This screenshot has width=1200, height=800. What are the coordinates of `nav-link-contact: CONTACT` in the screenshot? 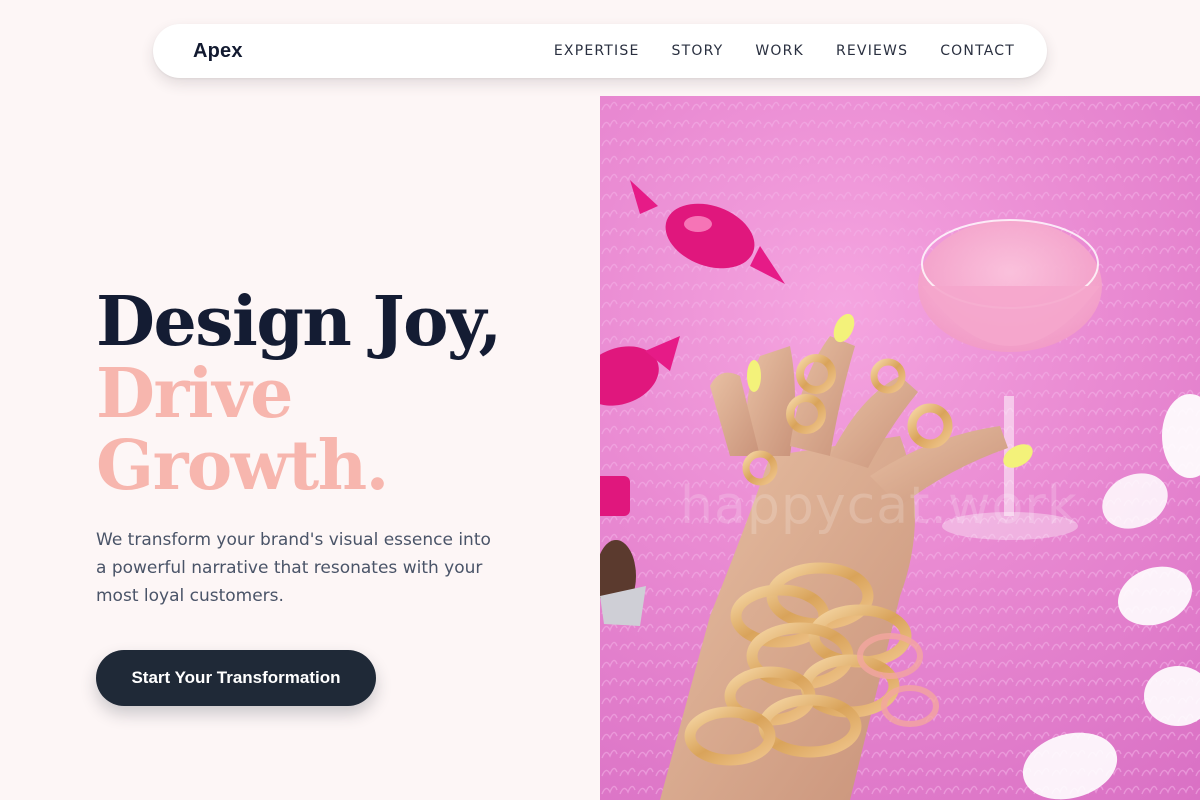 It's located at (977, 51).